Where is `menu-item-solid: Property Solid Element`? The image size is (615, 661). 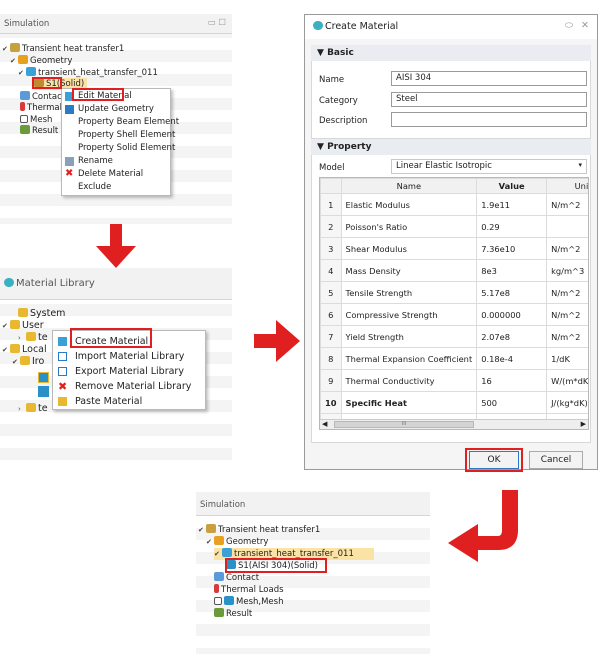 menu-item-solid: Property Solid Element is located at coordinates (118, 148).